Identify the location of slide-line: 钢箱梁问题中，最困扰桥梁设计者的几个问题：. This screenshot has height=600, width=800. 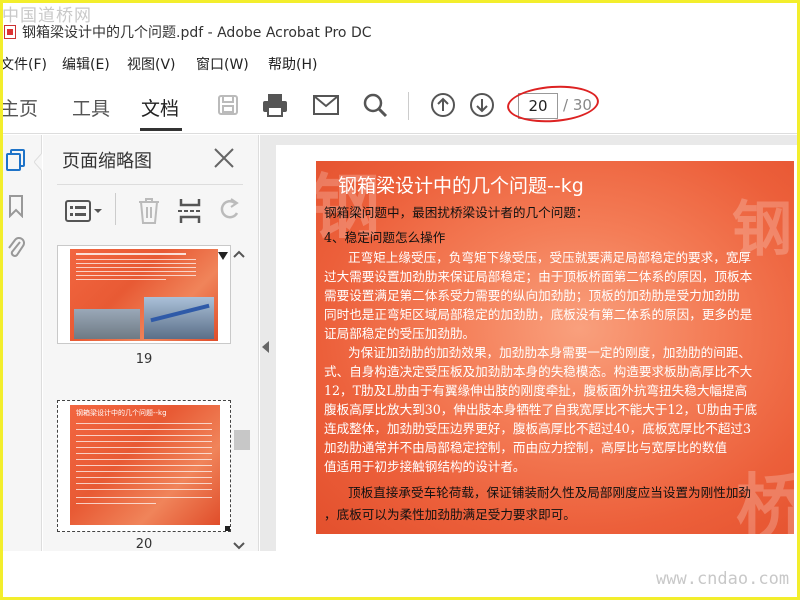
(456, 212).